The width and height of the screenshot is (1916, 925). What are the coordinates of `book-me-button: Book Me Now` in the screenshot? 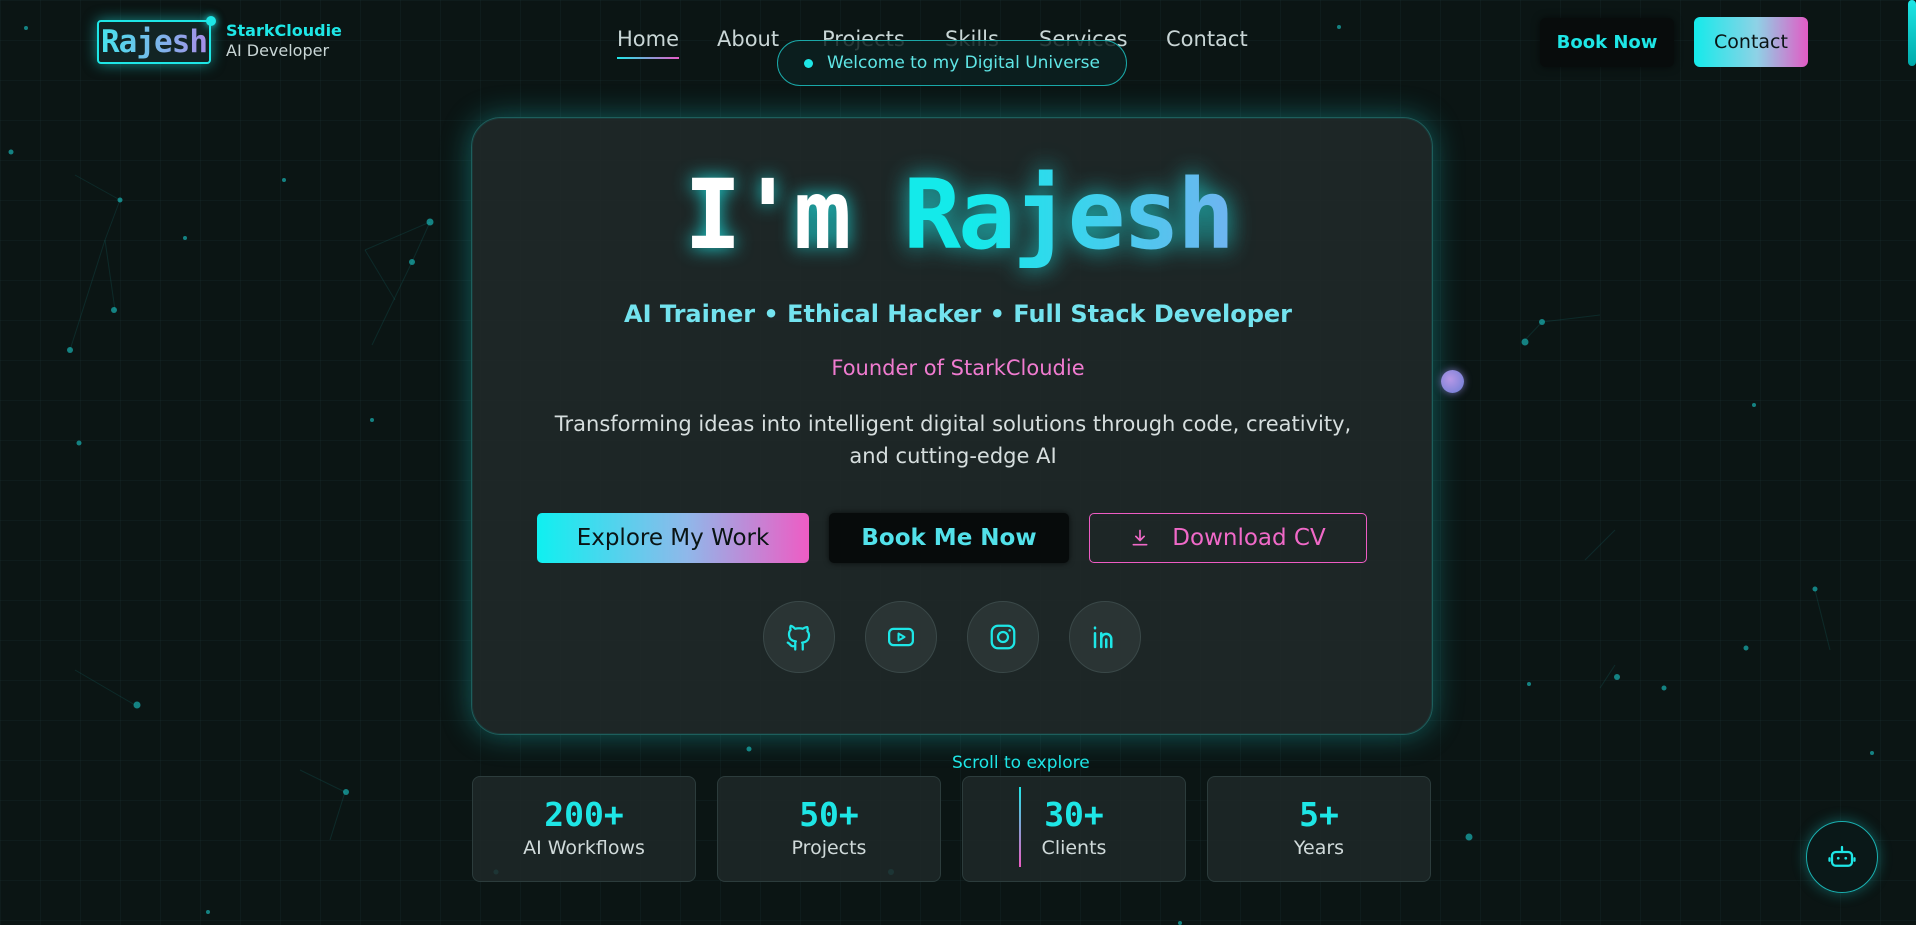 It's located at (949, 538).